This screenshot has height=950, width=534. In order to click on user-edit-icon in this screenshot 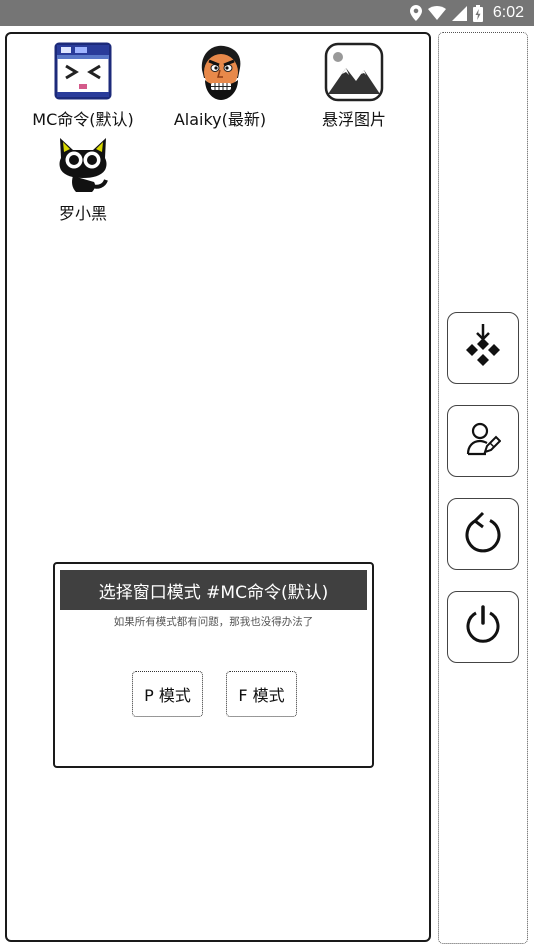, I will do `click(483, 441)`.